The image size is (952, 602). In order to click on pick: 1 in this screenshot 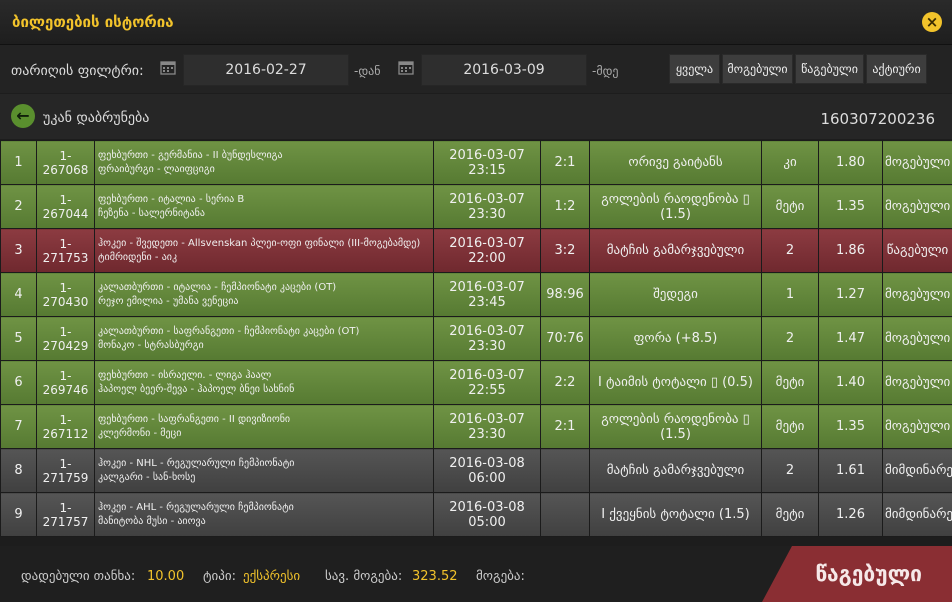, I will do `click(790, 294)`.